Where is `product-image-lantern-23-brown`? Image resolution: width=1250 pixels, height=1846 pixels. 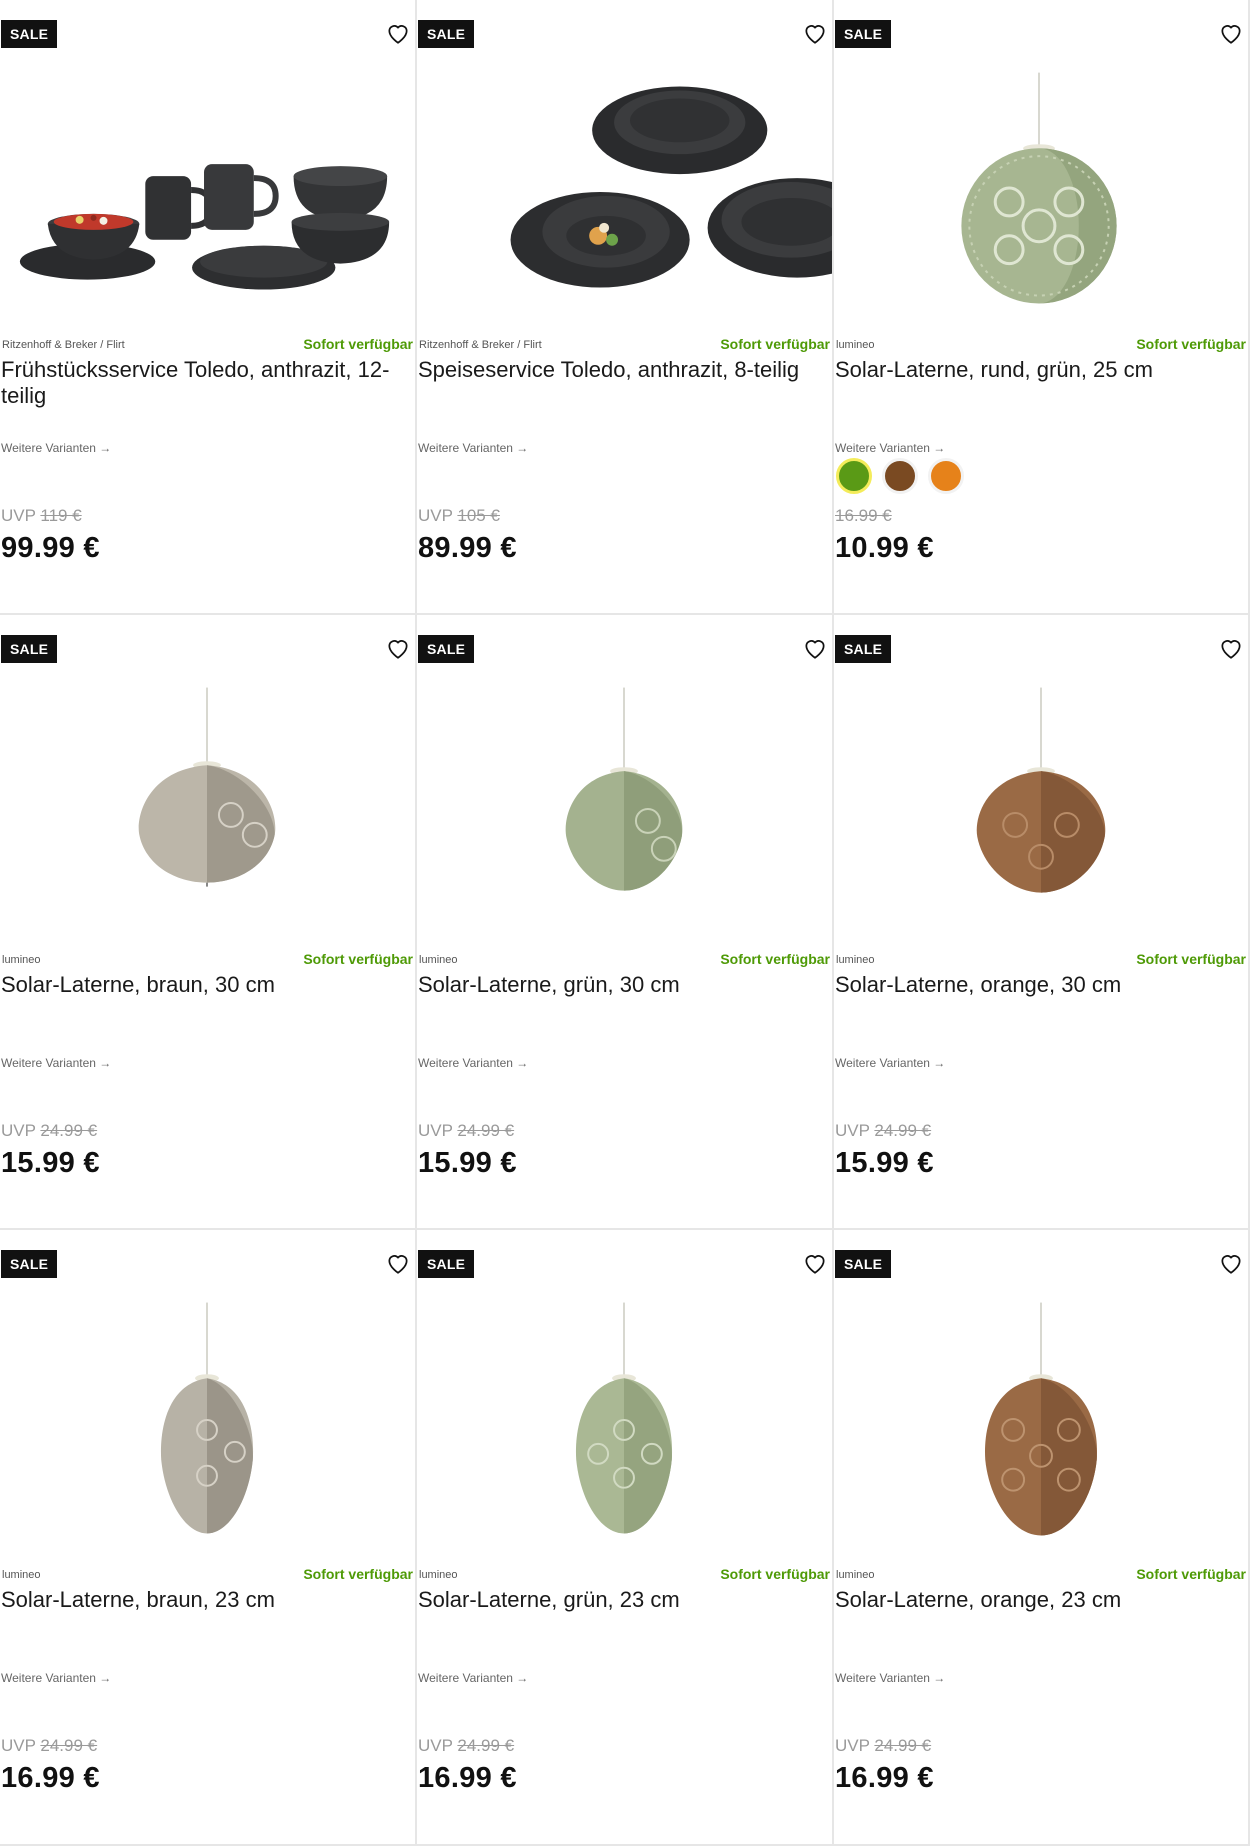 product-image-lantern-23-brown is located at coordinates (207, 1422).